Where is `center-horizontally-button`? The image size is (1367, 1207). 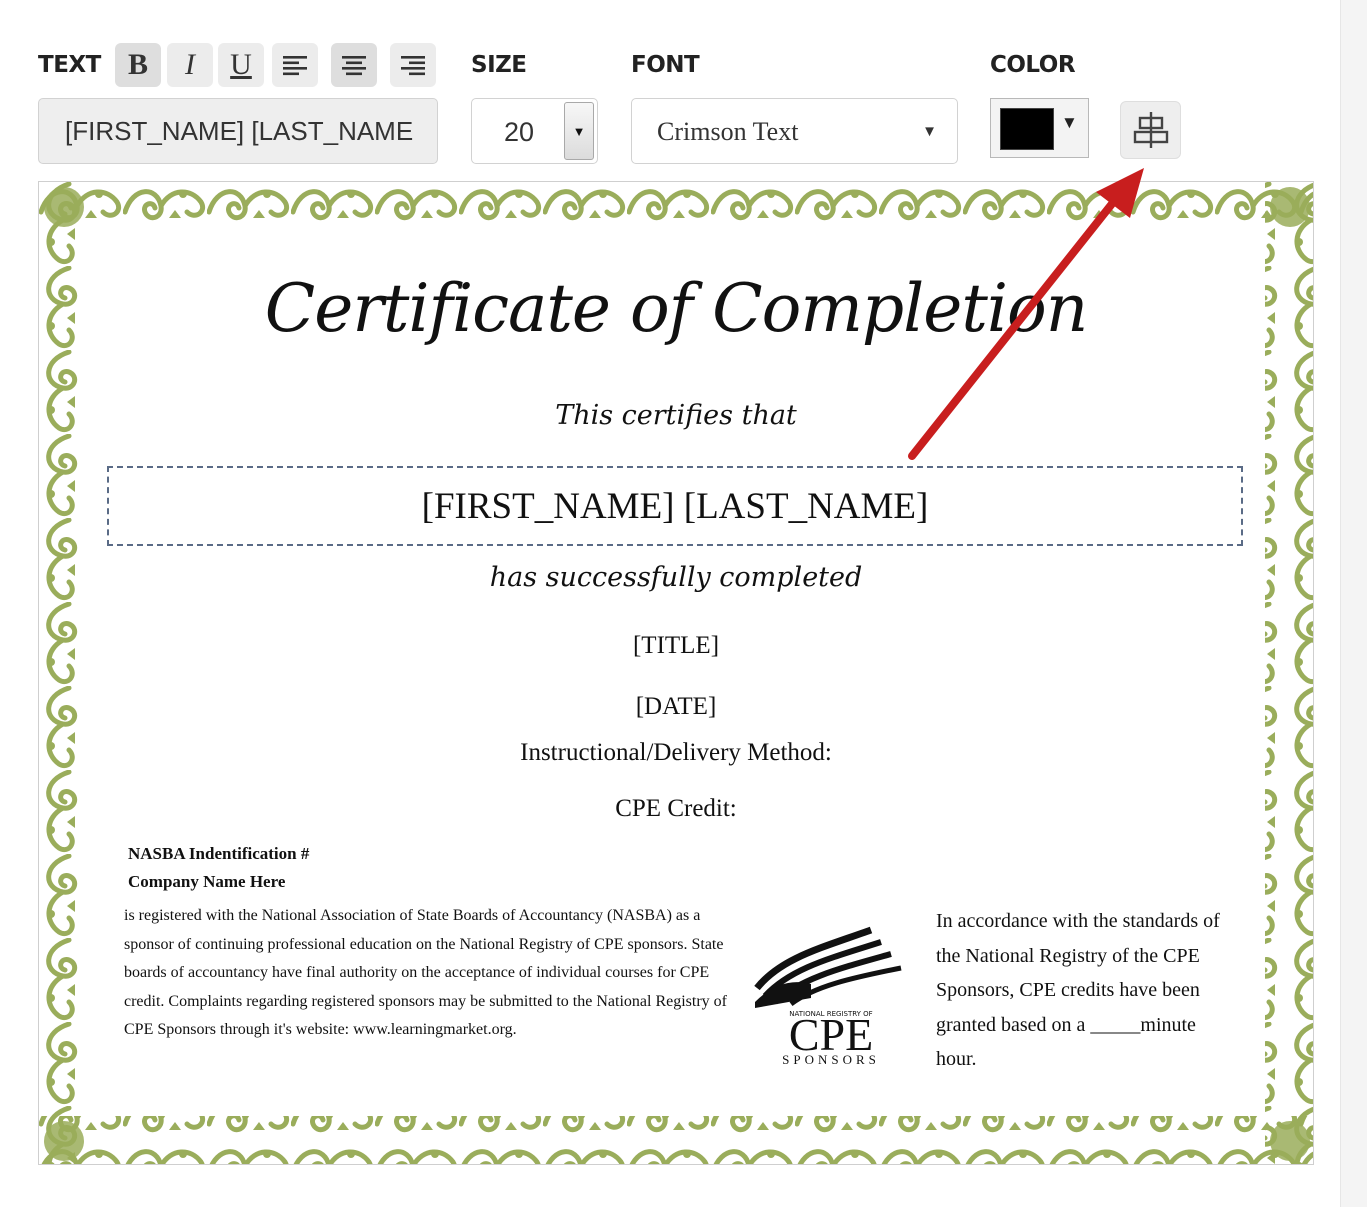 center-horizontally-button is located at coordinates (1150, 130).